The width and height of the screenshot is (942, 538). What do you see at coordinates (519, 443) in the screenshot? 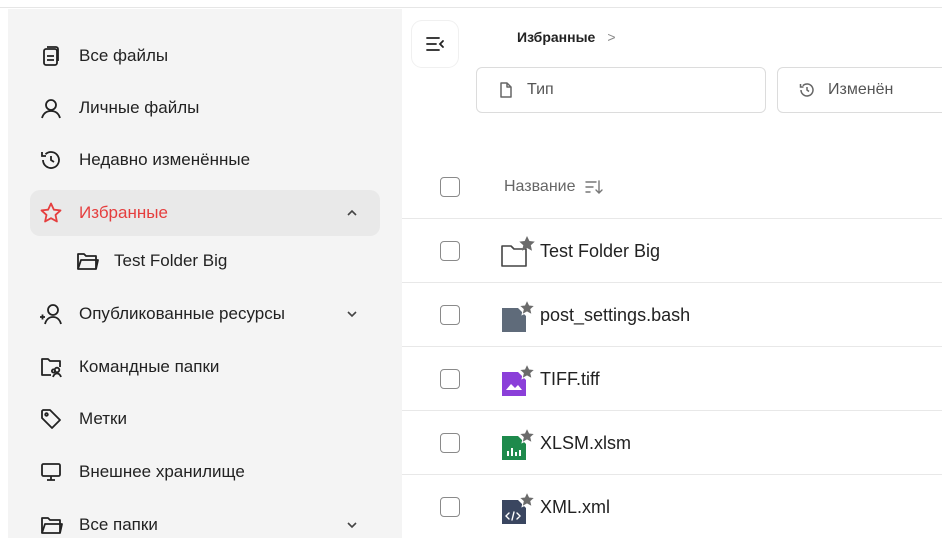
I see `spreadsheet-file-icon` at bounding box center [519, 443].